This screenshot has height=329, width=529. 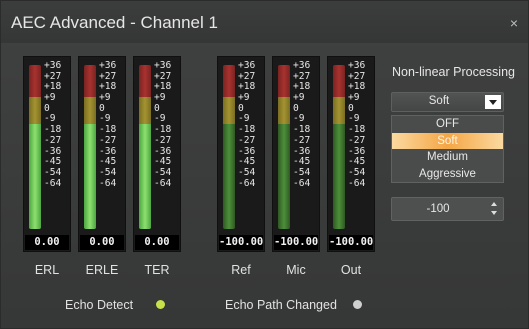 I want to click on chevron-down-icon, so click(x=493, y=102).